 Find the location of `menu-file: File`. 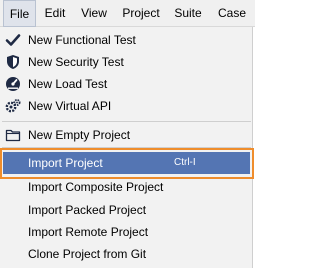

menu-file: File is located at coordinates (19, 13).